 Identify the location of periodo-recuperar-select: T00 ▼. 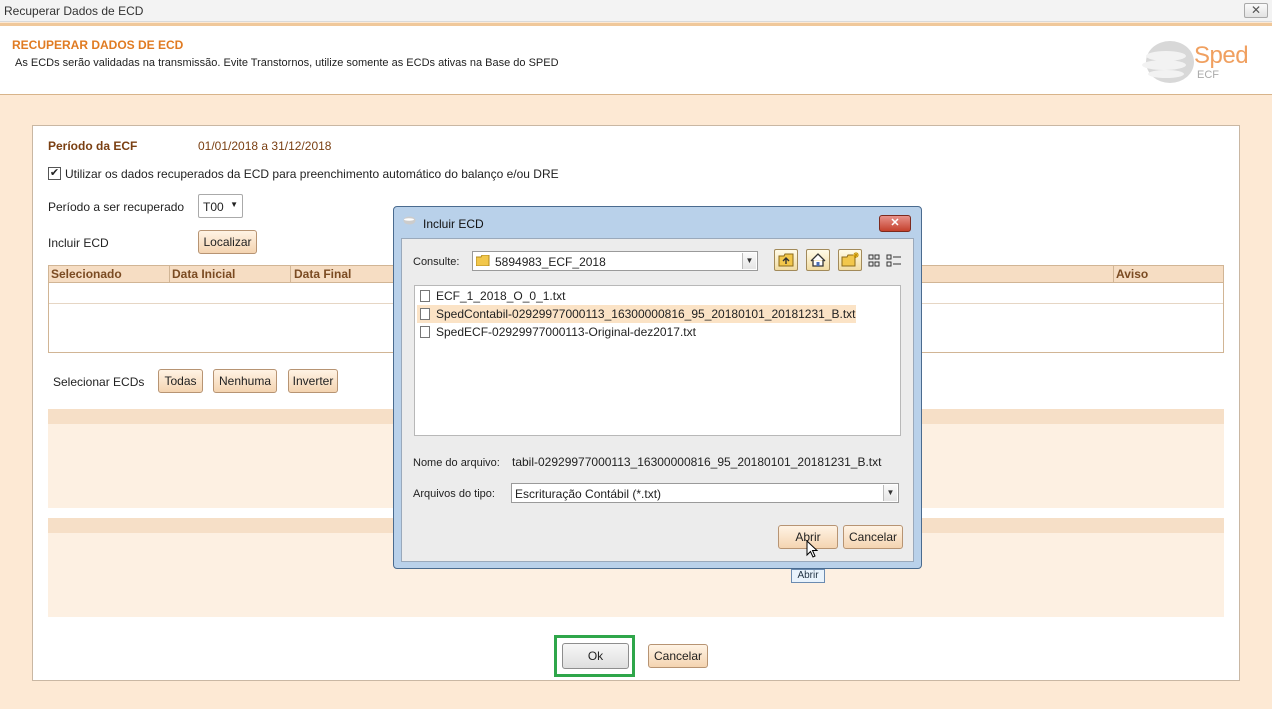
(220, 206).